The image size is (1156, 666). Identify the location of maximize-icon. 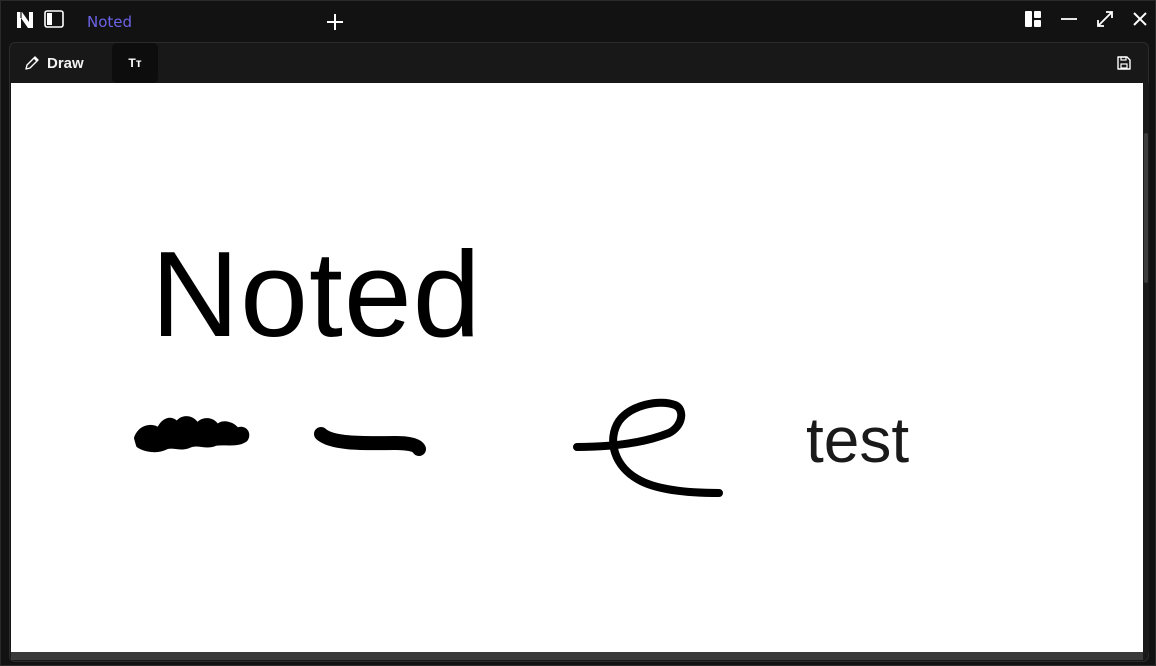
(1105, 19).